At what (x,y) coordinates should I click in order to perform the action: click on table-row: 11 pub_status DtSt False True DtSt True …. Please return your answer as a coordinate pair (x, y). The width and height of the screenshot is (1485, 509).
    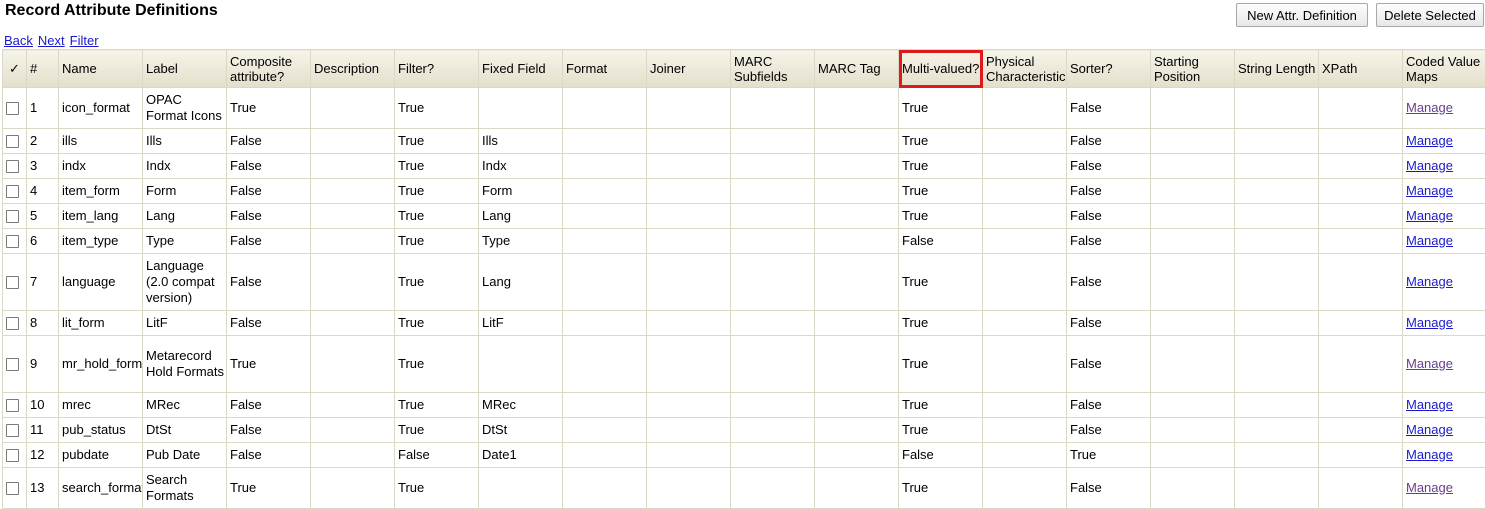
    Looking at the image, I should click on (744, 430).